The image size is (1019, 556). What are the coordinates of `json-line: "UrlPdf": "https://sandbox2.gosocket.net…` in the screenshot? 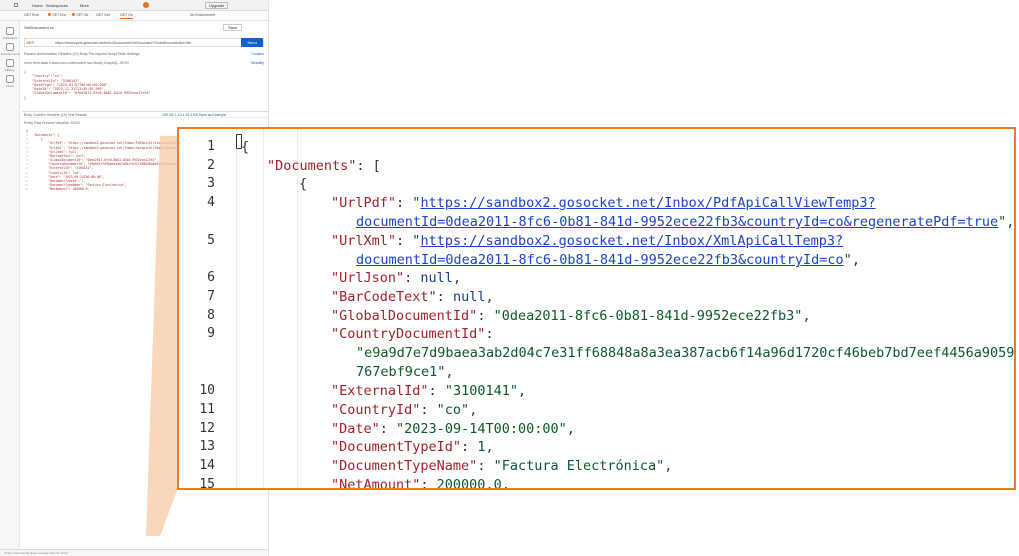 It's located at (603, 203).